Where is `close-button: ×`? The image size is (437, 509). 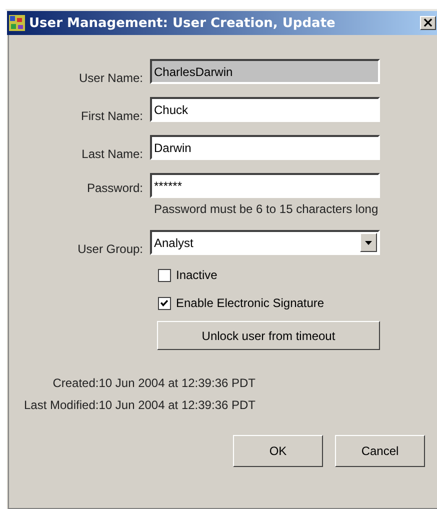 close-button: × is located at coordinates (428, 23).